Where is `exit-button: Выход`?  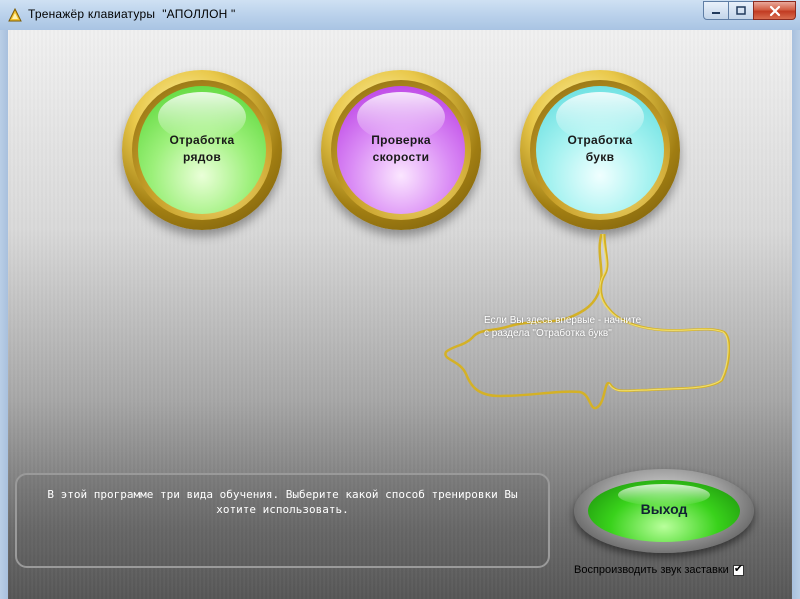
exit-button: Выход is located at coordinates (664, 511).